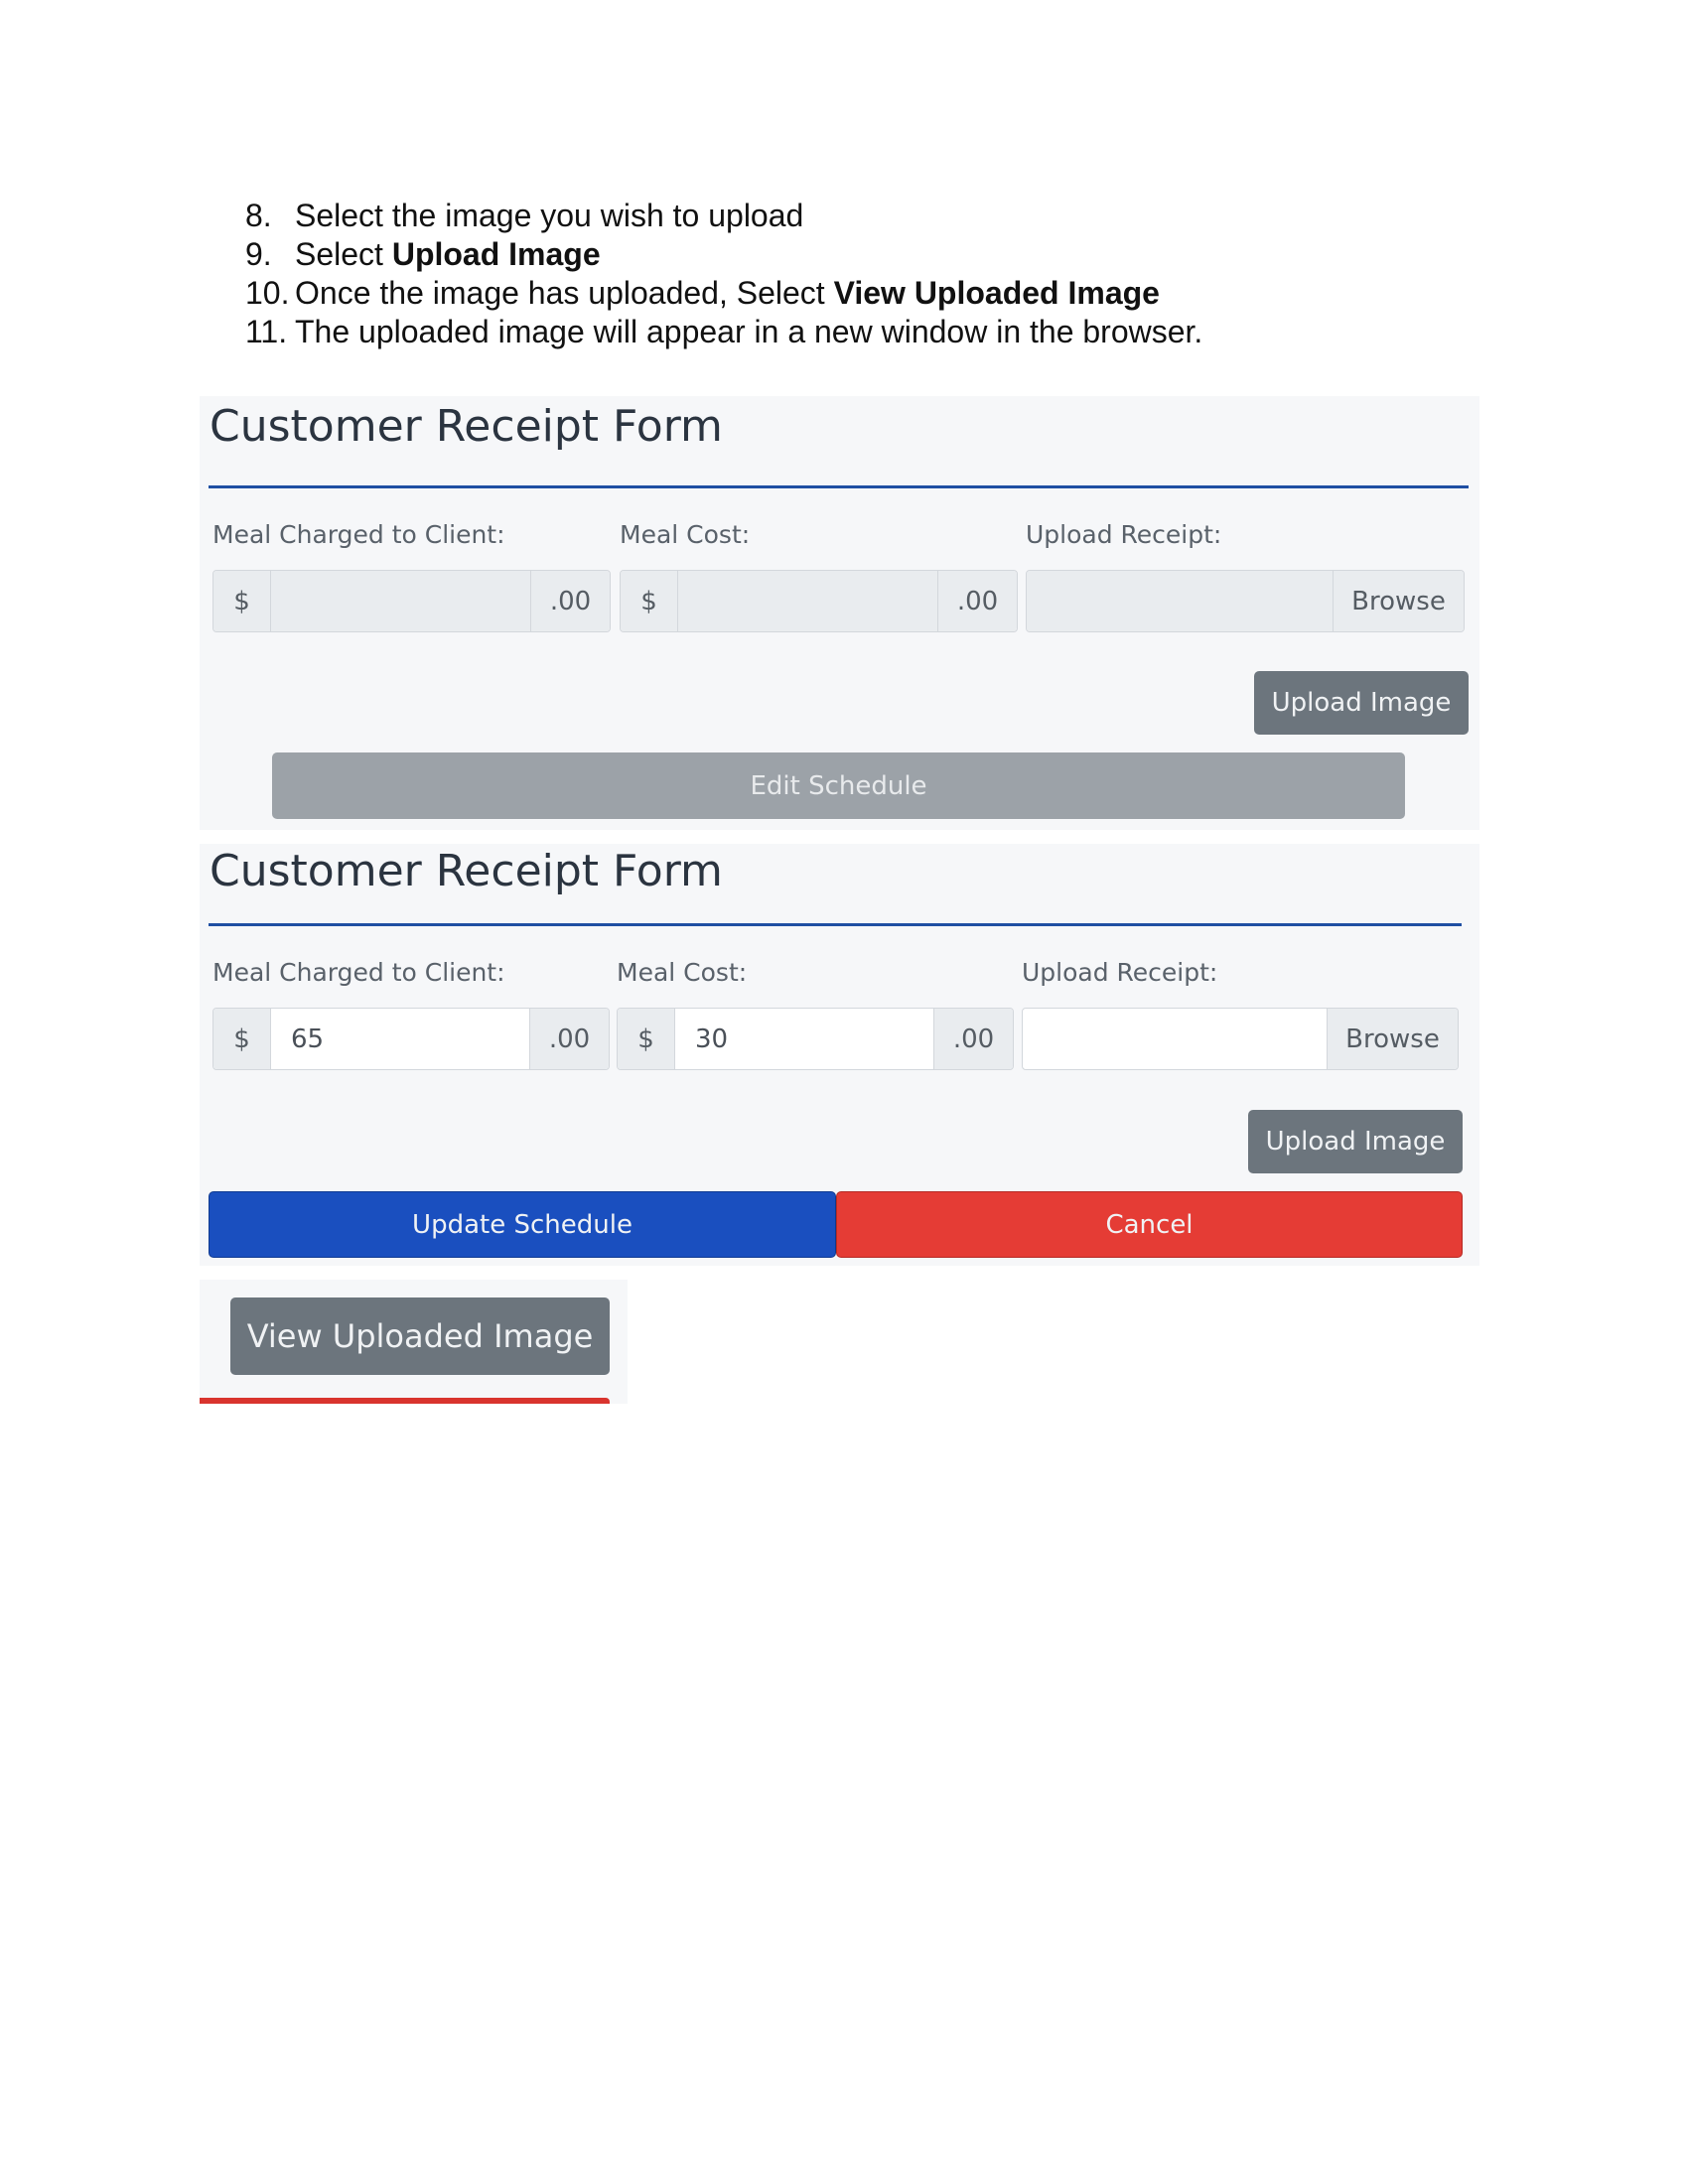 Image resolution: width=1688 pixels, height=2184 pixels. I want to click on meal-cost-input-group: $ 30 .00, so click(815, 1039).